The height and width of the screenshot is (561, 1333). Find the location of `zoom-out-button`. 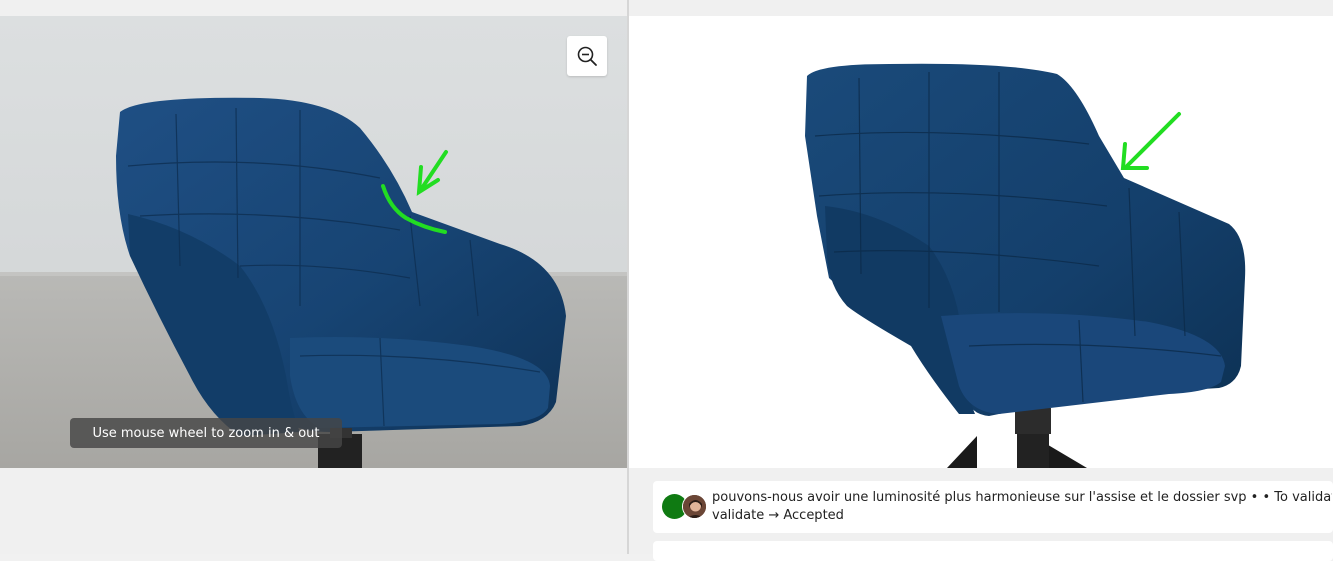

zoom-out-button is located at coordinates (587, 56).